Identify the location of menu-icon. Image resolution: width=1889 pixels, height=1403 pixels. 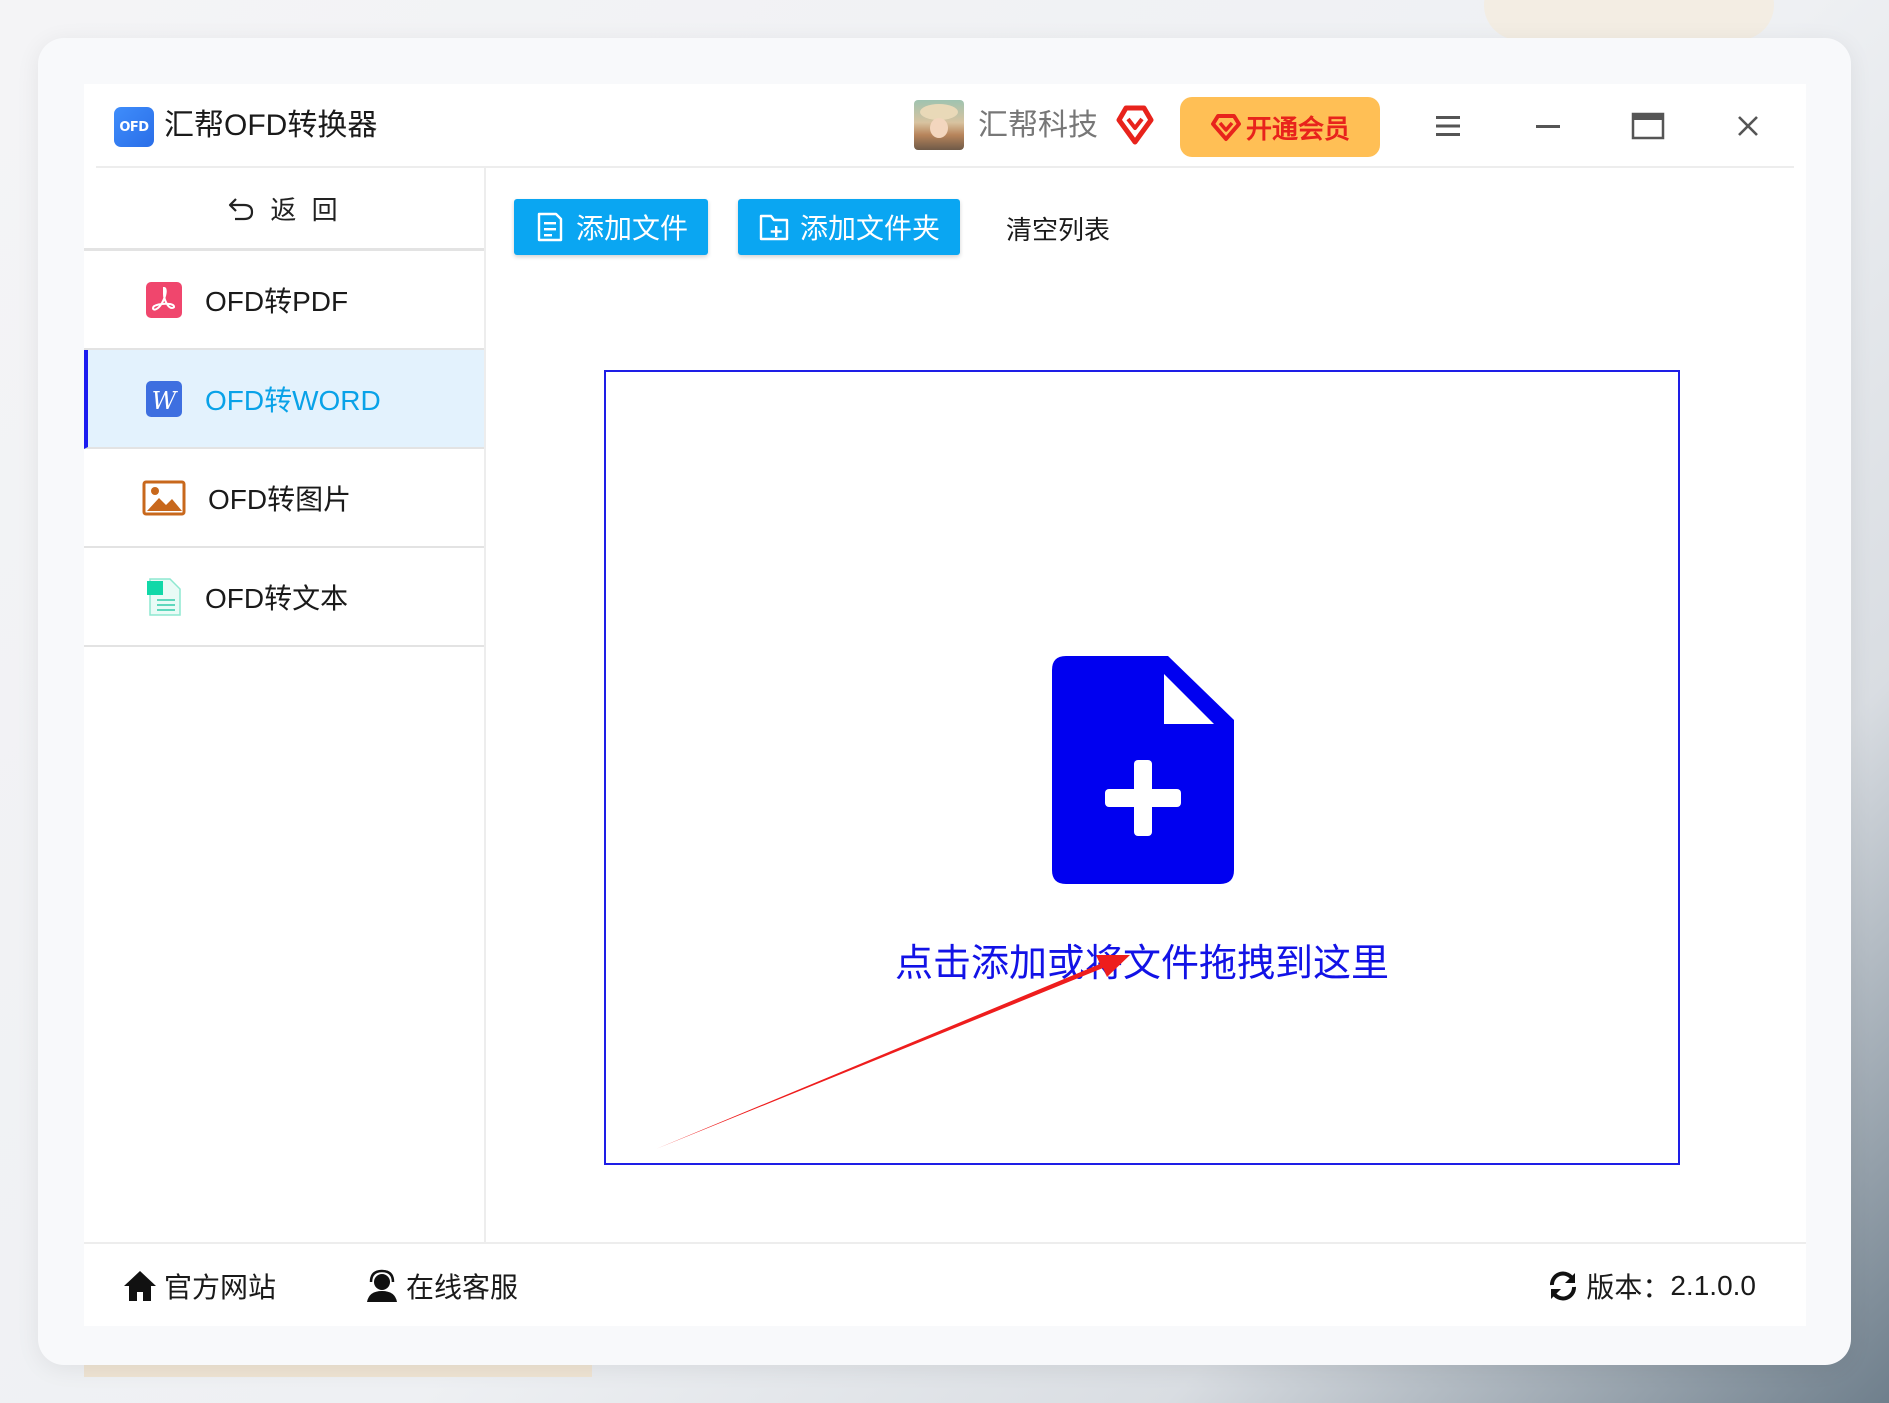
(1448, 126).